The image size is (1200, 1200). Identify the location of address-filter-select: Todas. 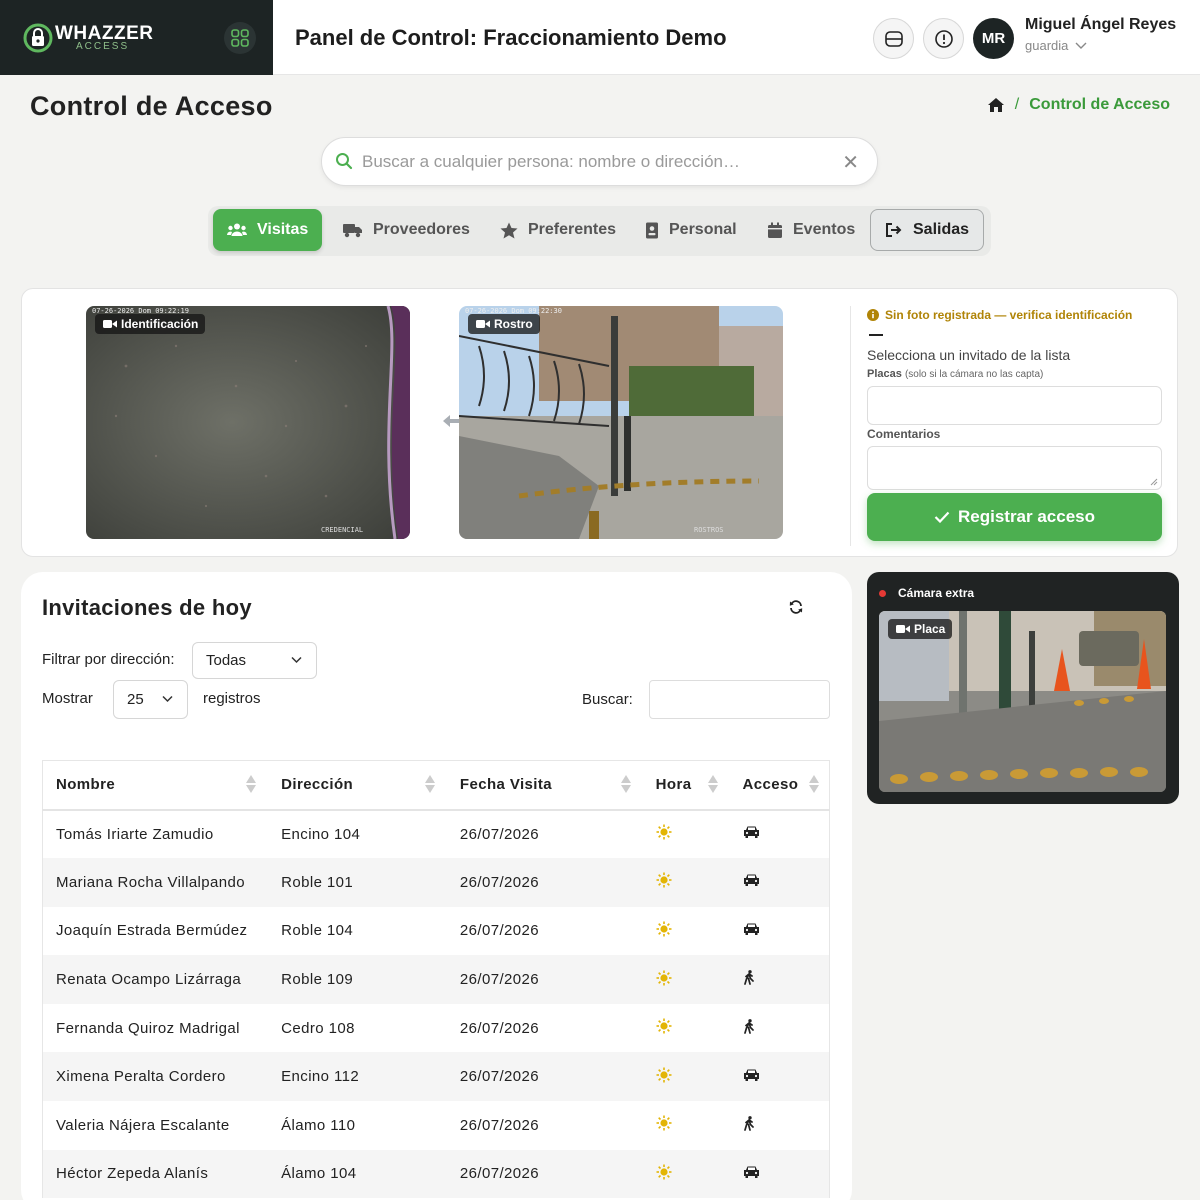
(254, 660).